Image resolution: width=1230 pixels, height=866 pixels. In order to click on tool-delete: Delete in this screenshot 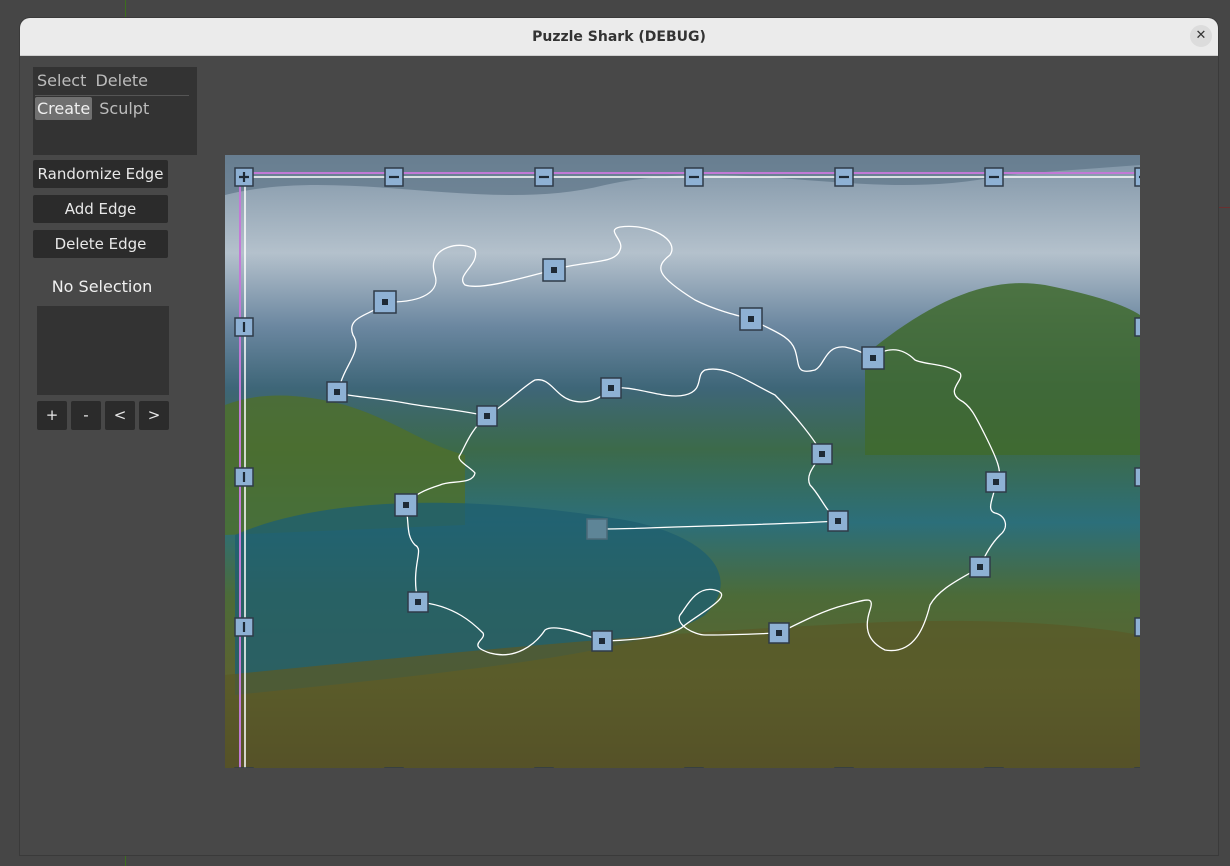, I will do `click(121, 80)`.